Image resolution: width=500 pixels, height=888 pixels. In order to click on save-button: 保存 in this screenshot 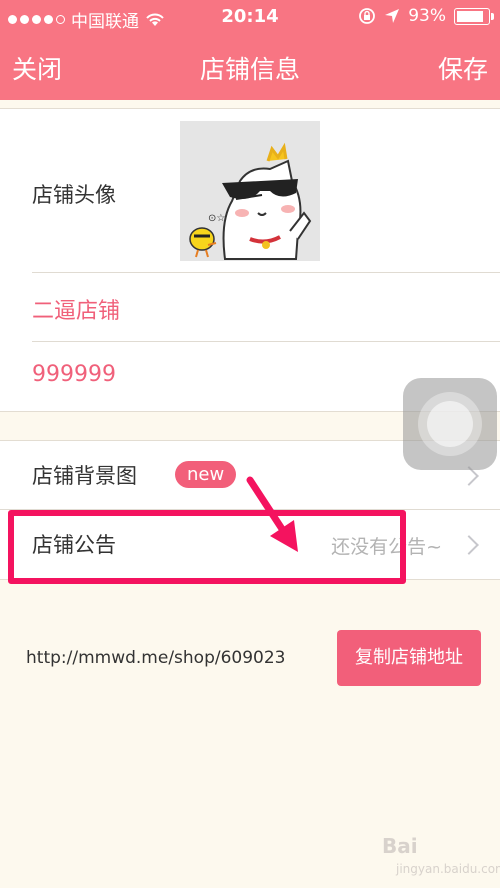, I will do `click(463, 68)`.